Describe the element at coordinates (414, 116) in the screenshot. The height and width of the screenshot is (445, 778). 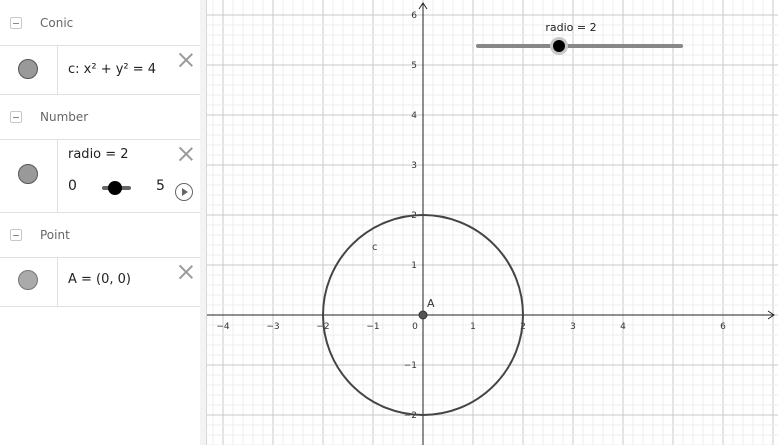
I see `y-tick-label: 4` at that location.